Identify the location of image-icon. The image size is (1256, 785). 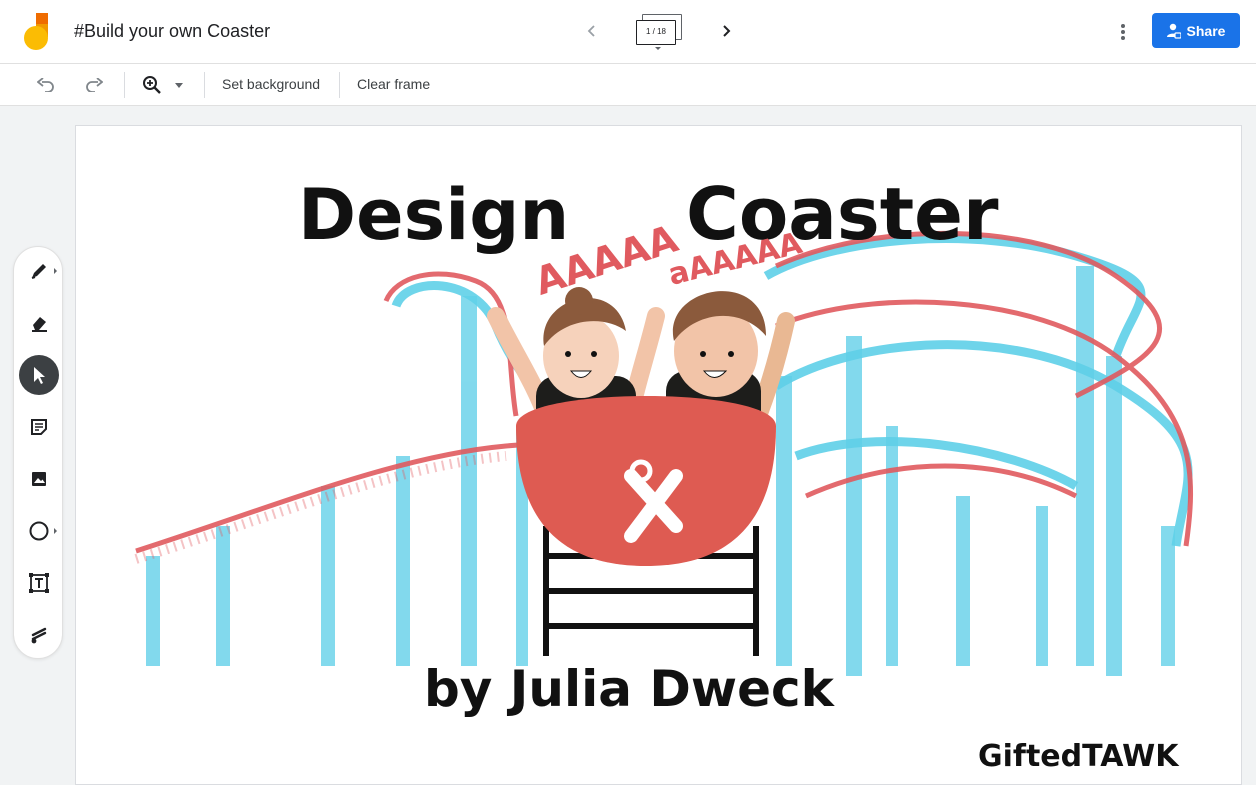
(39, 479).